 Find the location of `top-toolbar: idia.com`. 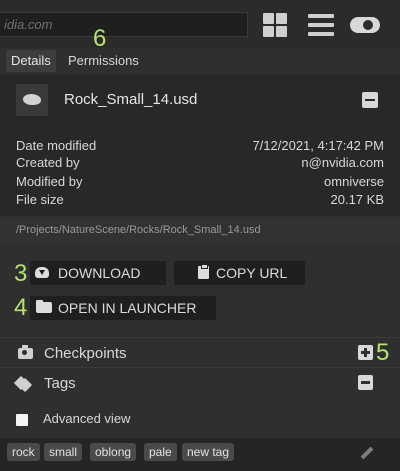

top-toolbar: idia.com is located at coordinates (200, 24).